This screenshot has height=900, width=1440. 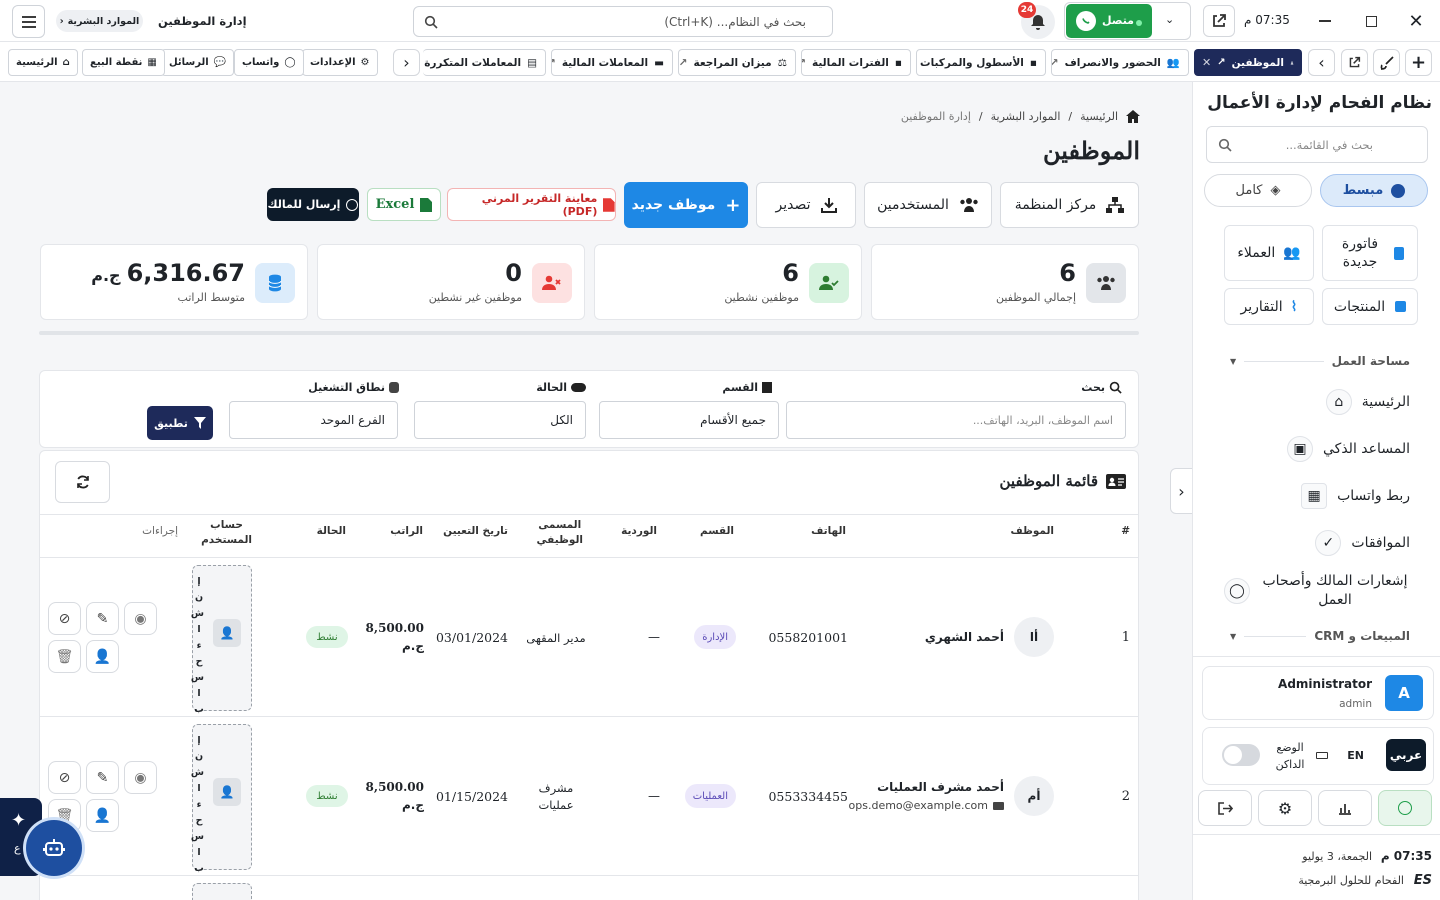 What do you see at coordinates (1362, 636) in the screenshot?
I see `sales-crm-header-label: المبيعات و CRM` at bounding box center [1362, 636].